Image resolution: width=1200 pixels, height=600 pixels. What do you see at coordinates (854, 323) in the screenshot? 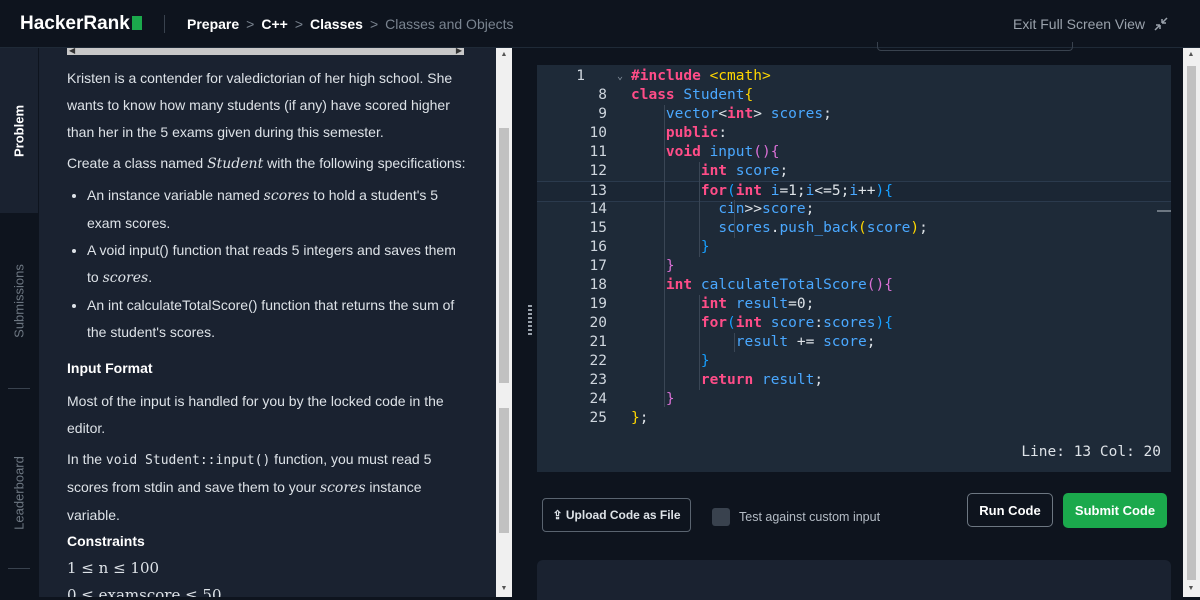
I see `code-line: 20 for(int score:scores){` at bounding box center [854, 323].